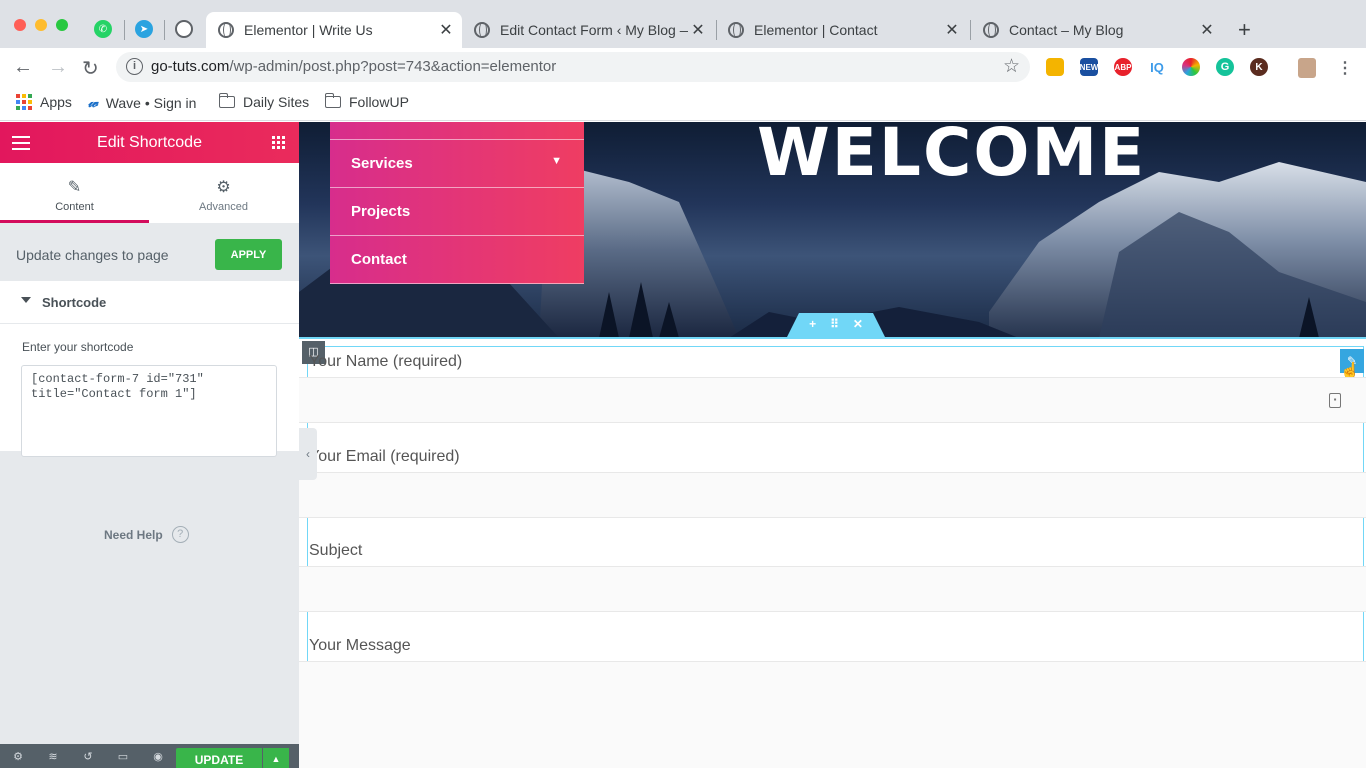  What do you see at coordinates (457, 212) in the screenshot?
I see `menu-item-projects: Projects` at bounding box center [457, 212].